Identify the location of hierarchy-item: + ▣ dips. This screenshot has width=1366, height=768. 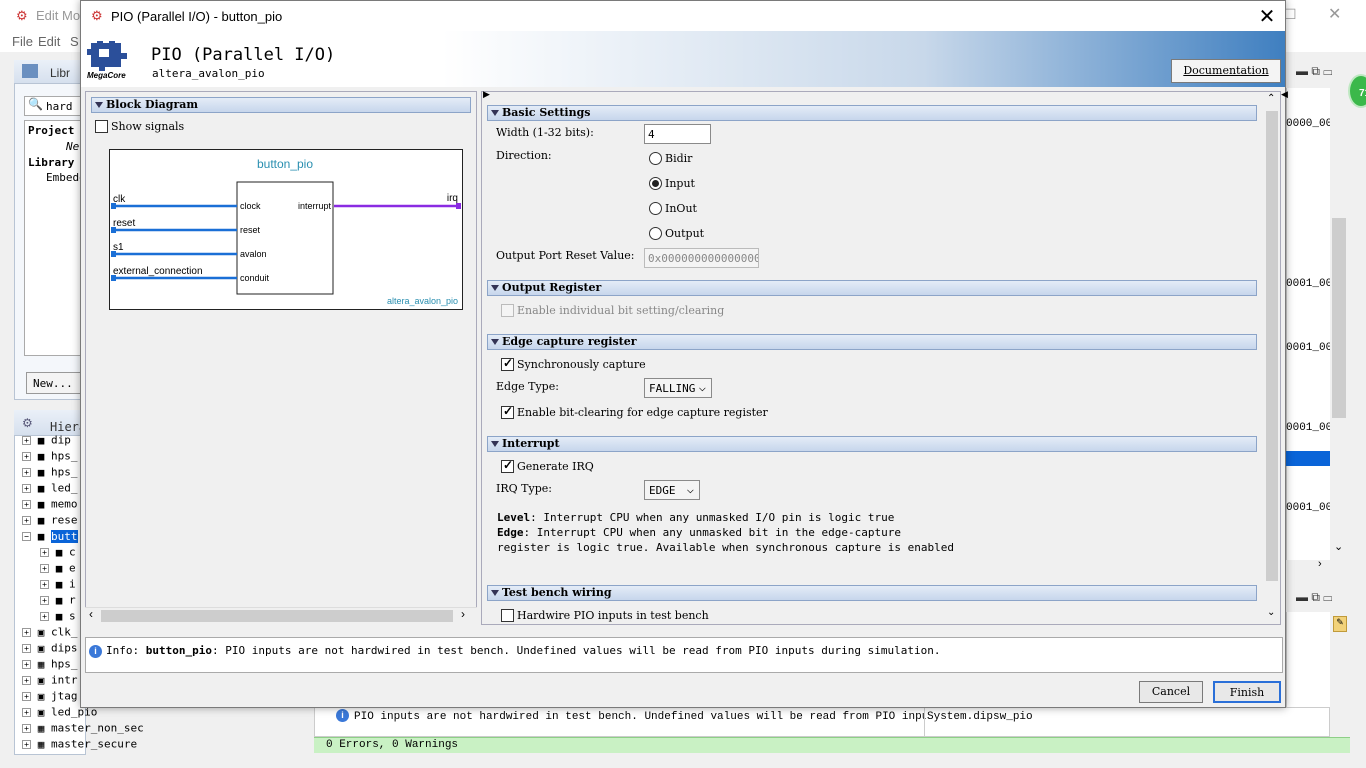
(50, 649).